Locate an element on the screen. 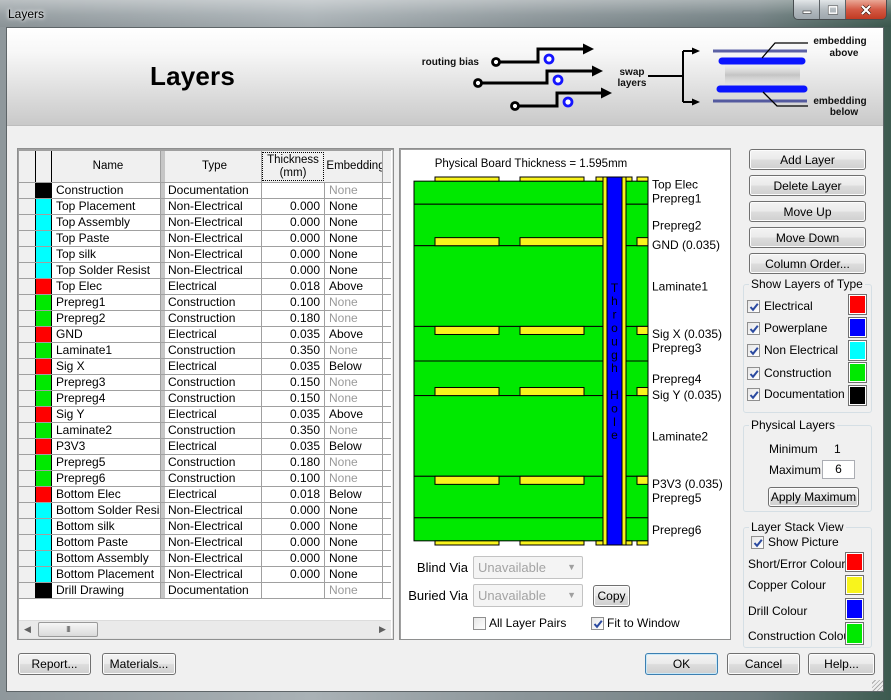  all-layer-pairs-label: All Layer Pairs is located at coordinates (527, 623).